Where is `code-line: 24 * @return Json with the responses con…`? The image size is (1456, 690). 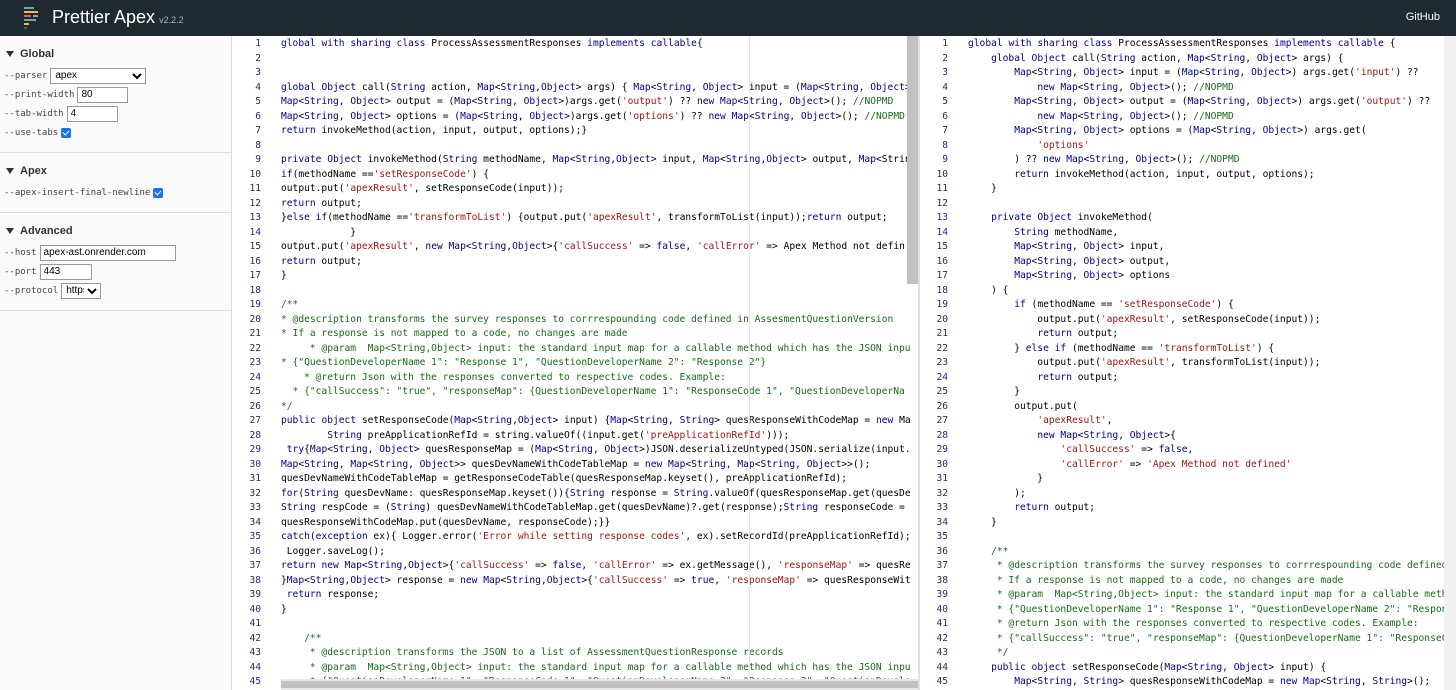 code-line: 24 * @return Json with the responses con… is located at coordinates (572, 378).